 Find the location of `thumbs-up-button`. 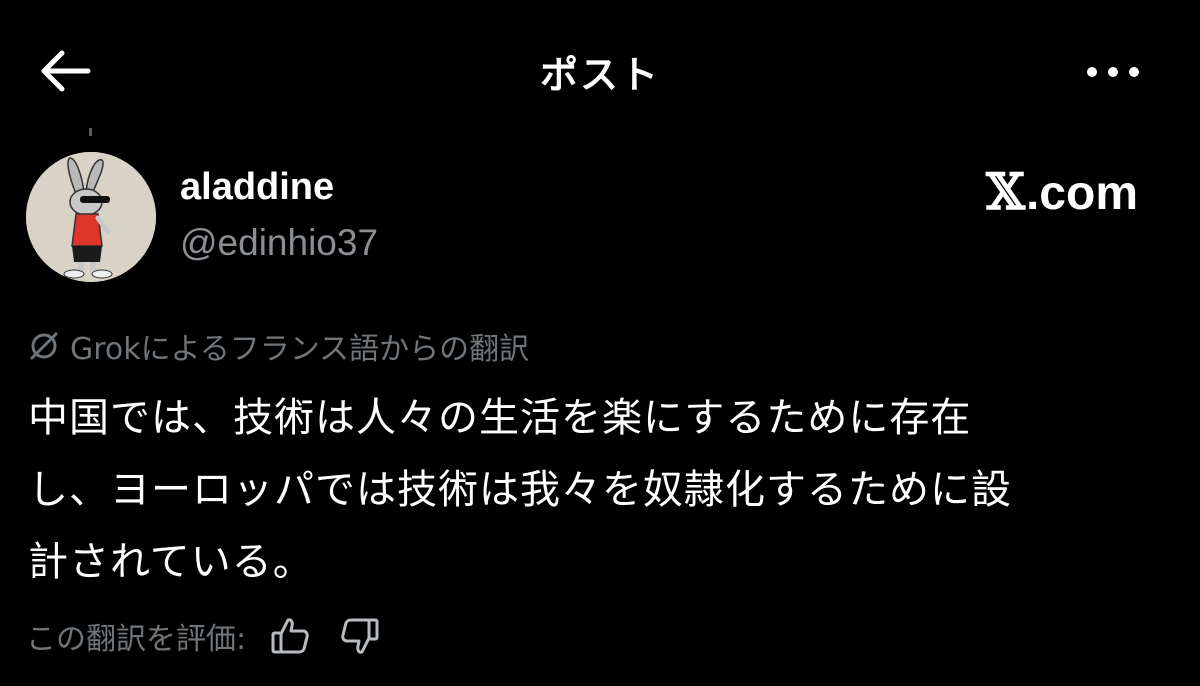

thumbs-up-button is located at coordinates (290, 636).